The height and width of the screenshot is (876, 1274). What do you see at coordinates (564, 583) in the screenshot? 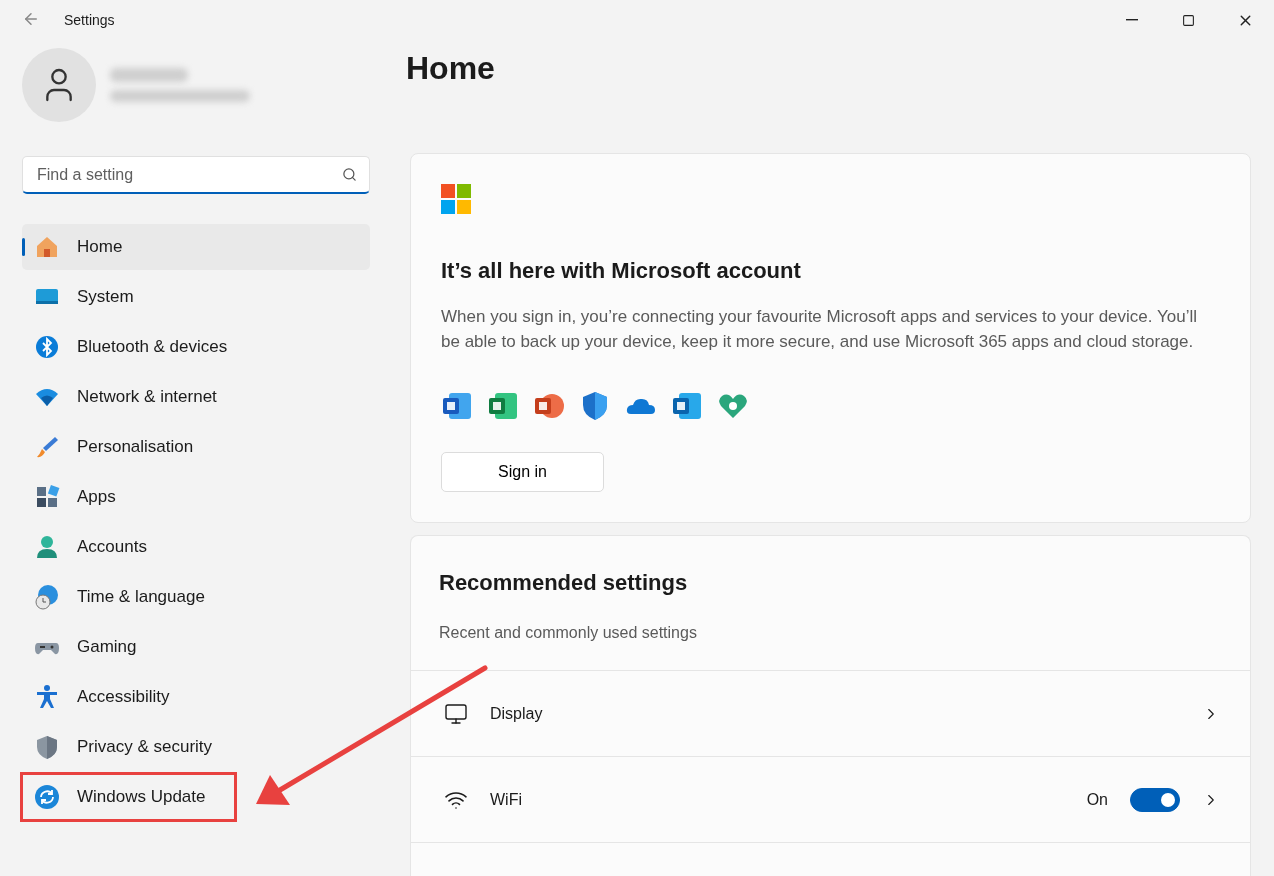
I see `section-heading: Recommended settings` at bounding box center [564, 583].